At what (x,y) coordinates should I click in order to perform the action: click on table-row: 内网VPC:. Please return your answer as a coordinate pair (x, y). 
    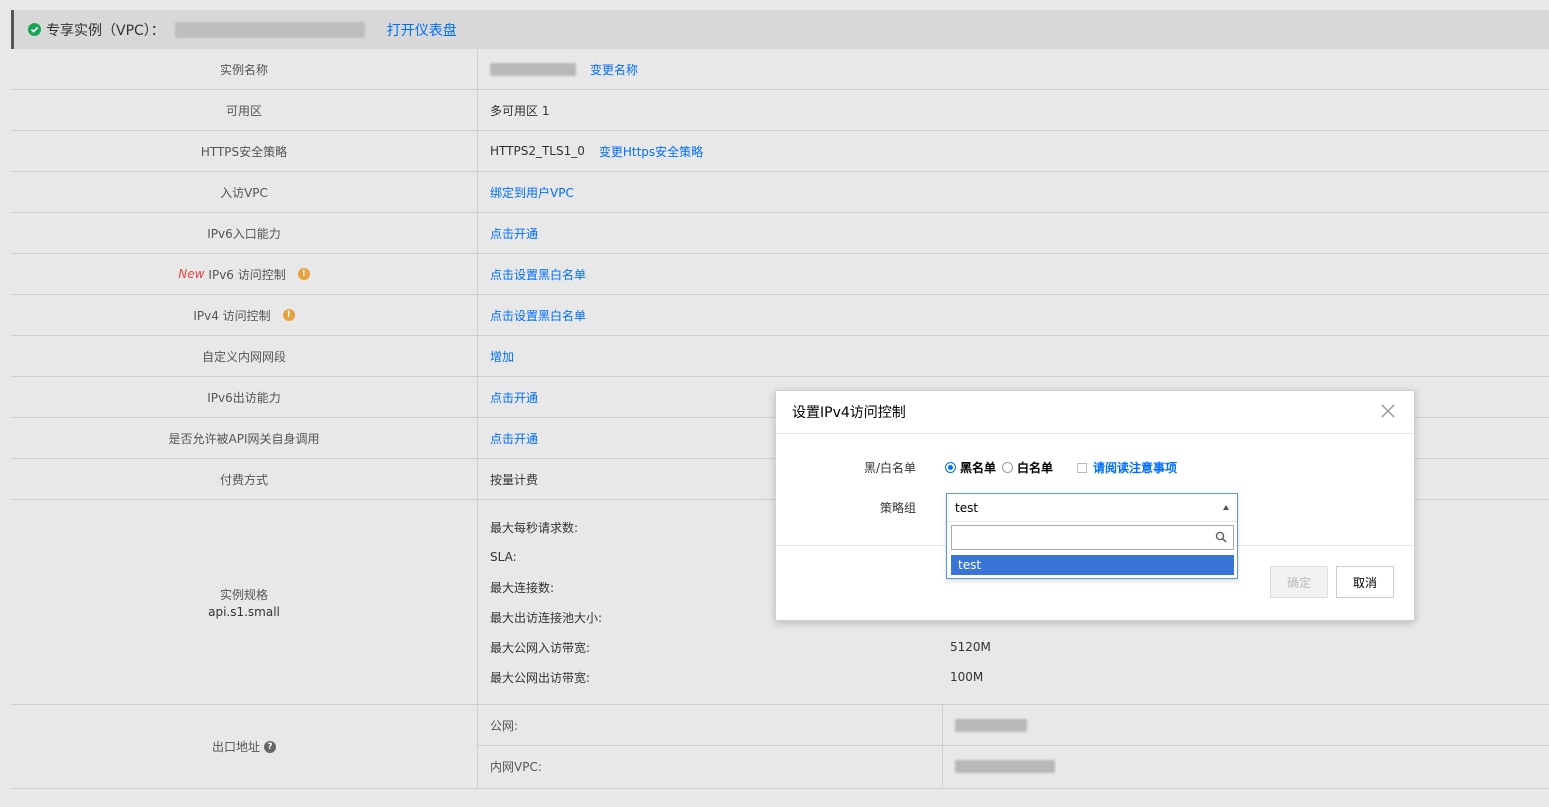
    Looking at the image, I should click on (1013, 766).